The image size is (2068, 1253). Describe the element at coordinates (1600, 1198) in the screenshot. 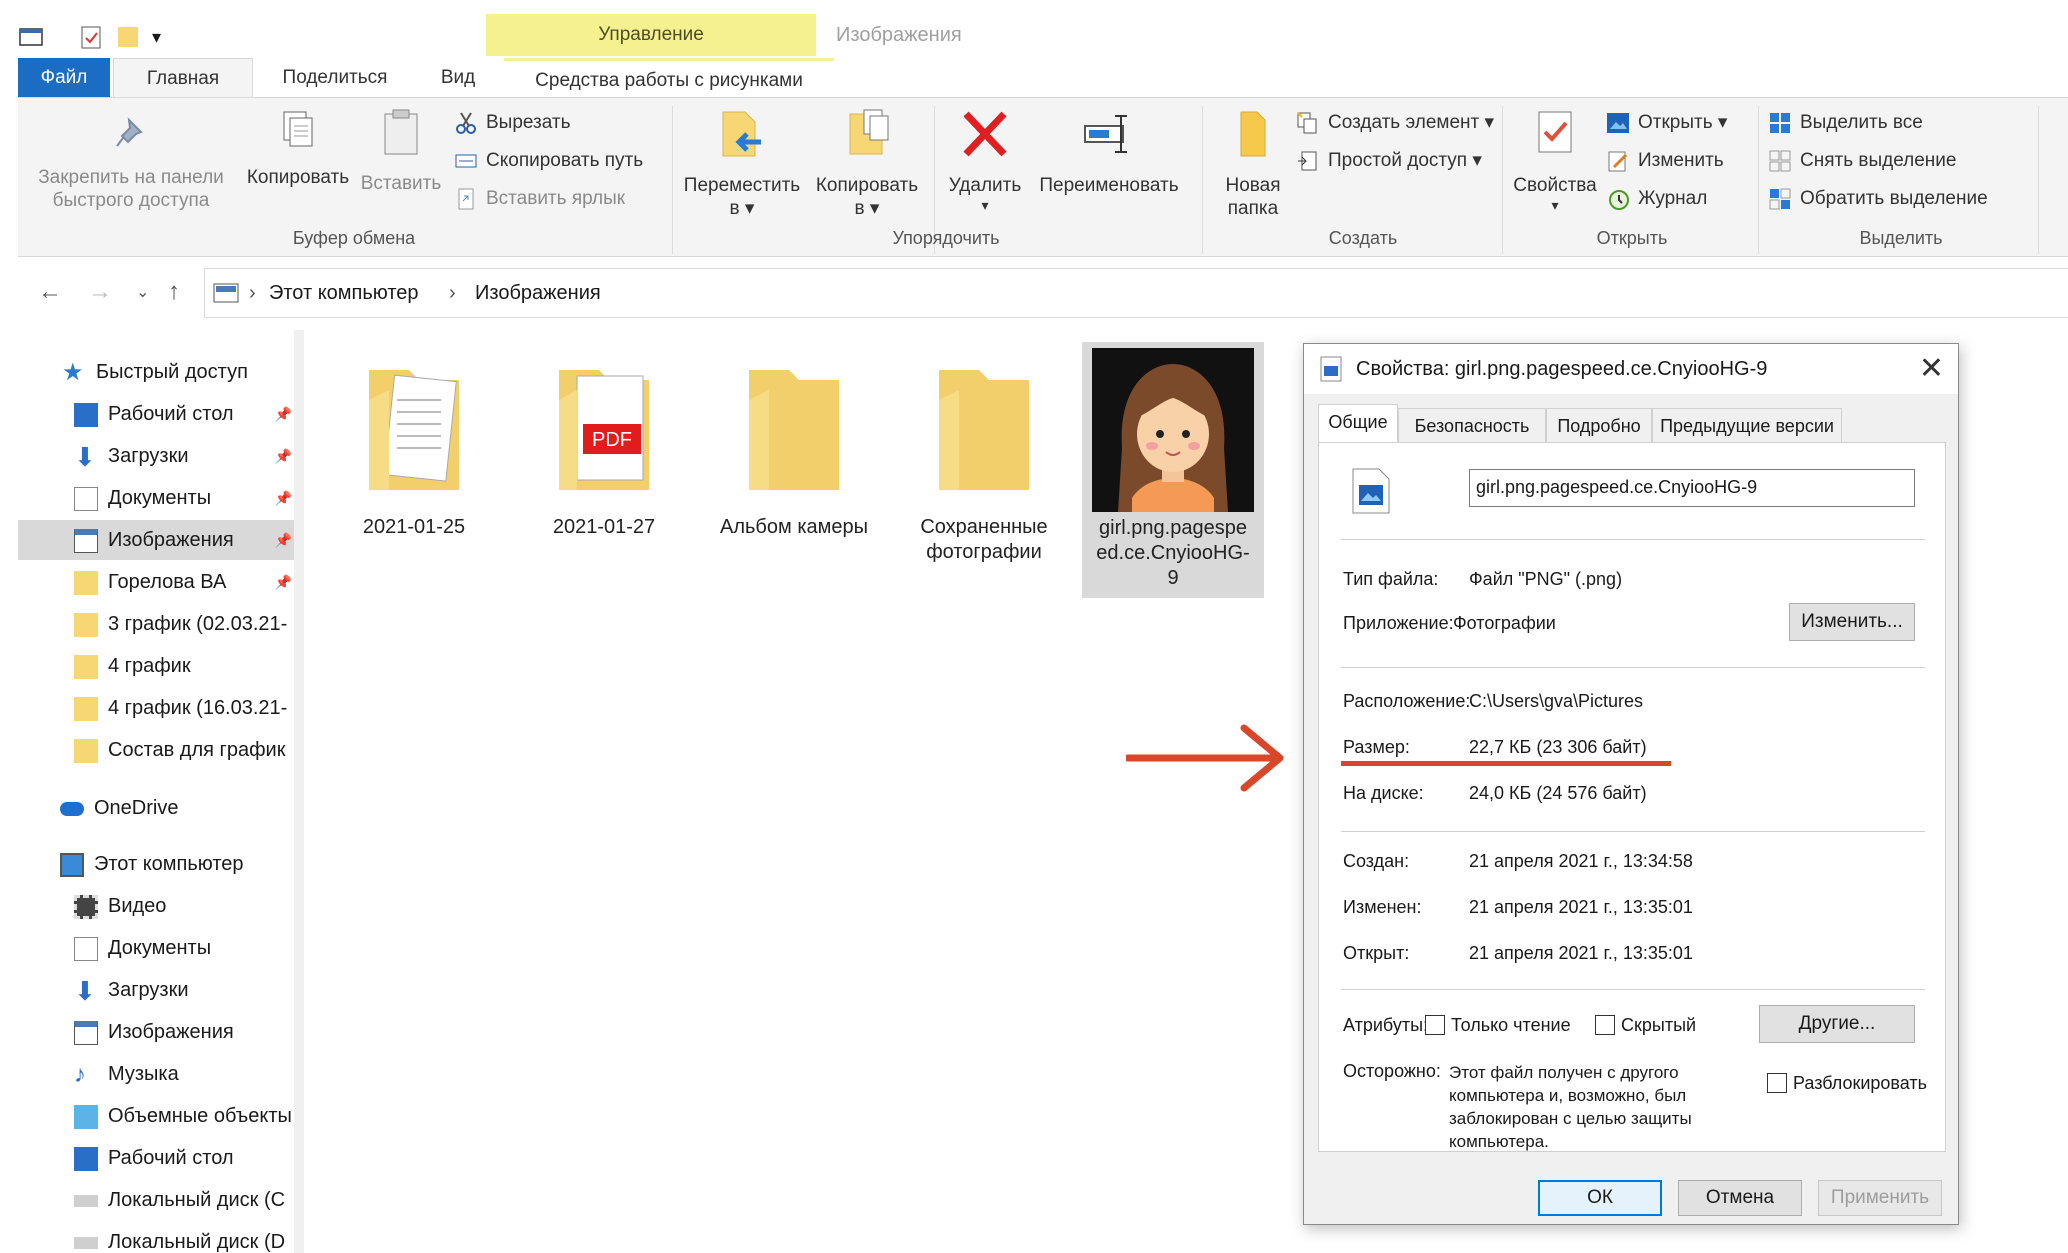

I see `ok-button: ОК` at that location.